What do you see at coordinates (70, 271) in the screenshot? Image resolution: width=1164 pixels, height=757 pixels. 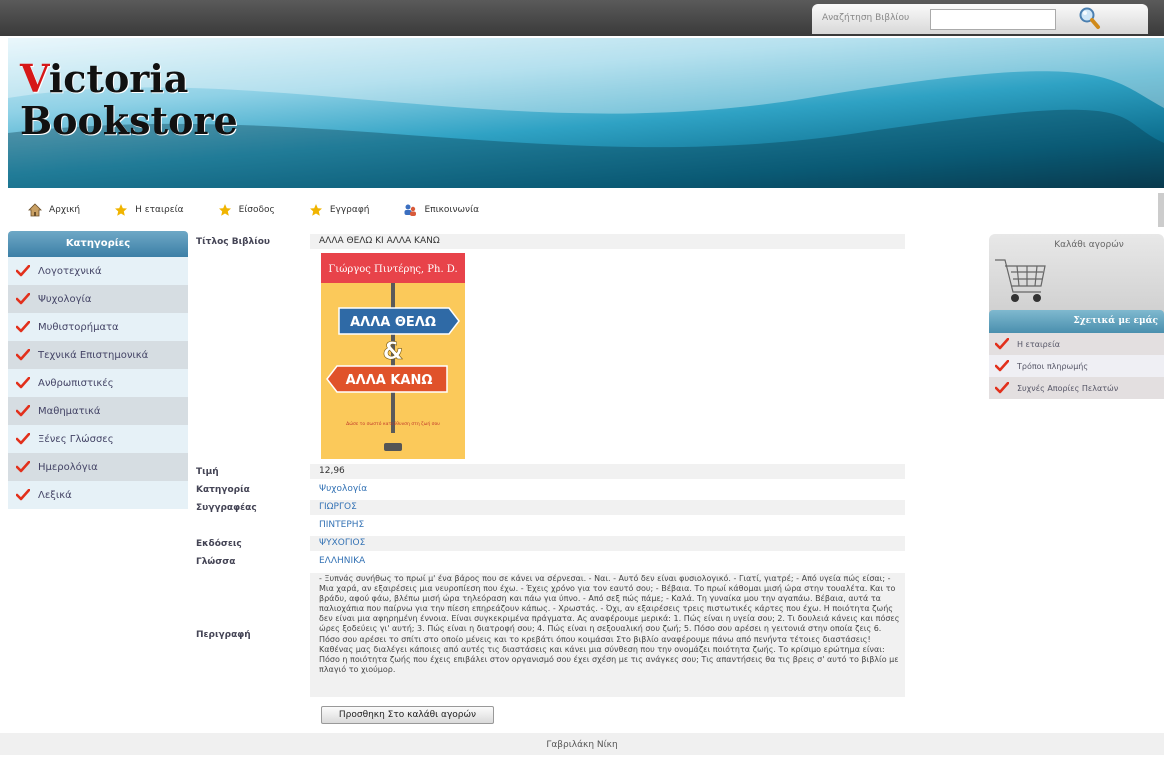 I see `category-item-label: Λογοτεχνικά` at bounding box center [70, 271].